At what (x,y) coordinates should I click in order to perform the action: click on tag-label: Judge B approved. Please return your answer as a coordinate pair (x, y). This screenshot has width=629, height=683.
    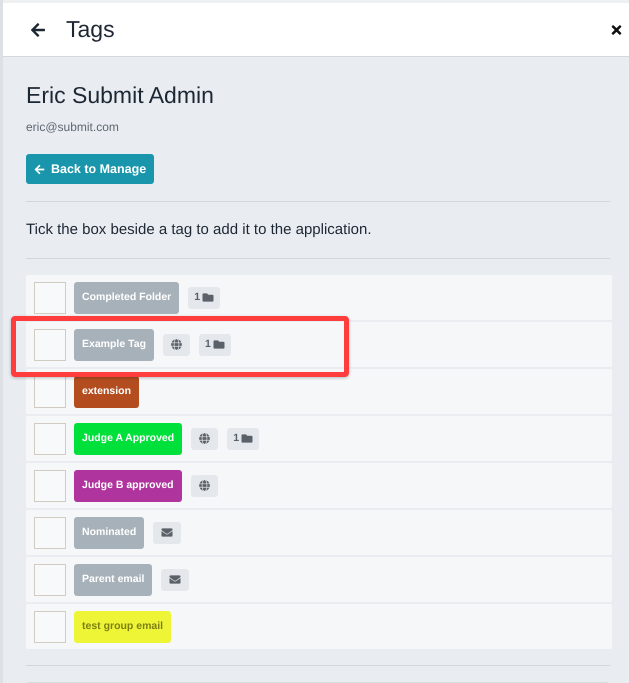
    Looking at the image, I should click on (128, 486).